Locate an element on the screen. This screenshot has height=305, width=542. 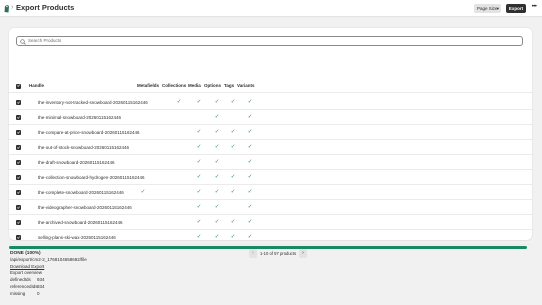
table-row: the-minimal-snowboard-20260115162446 ✓ ✓ is located at coordinates (270, 117).